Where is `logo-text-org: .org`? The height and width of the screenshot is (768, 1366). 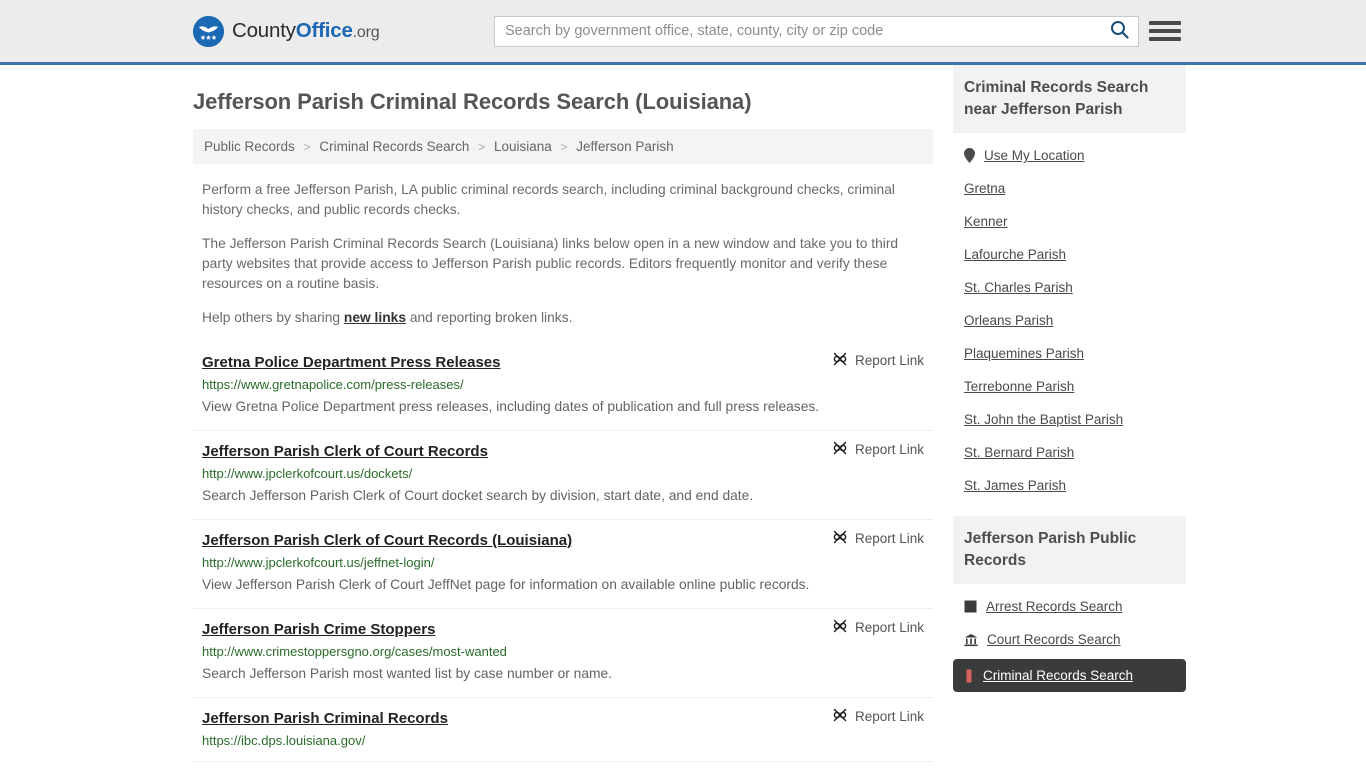 logo-text-org: .org is located at coordinates (366, 32).